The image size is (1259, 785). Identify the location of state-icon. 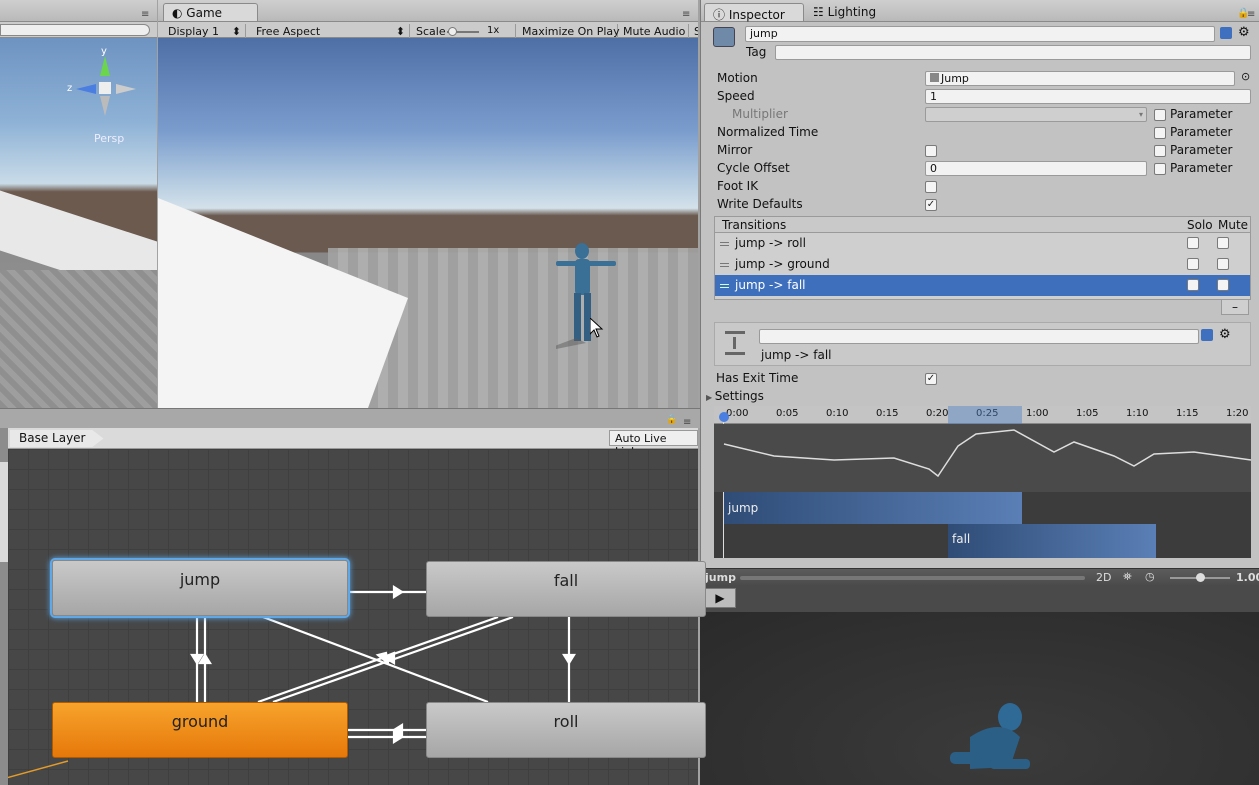
(724, 37).